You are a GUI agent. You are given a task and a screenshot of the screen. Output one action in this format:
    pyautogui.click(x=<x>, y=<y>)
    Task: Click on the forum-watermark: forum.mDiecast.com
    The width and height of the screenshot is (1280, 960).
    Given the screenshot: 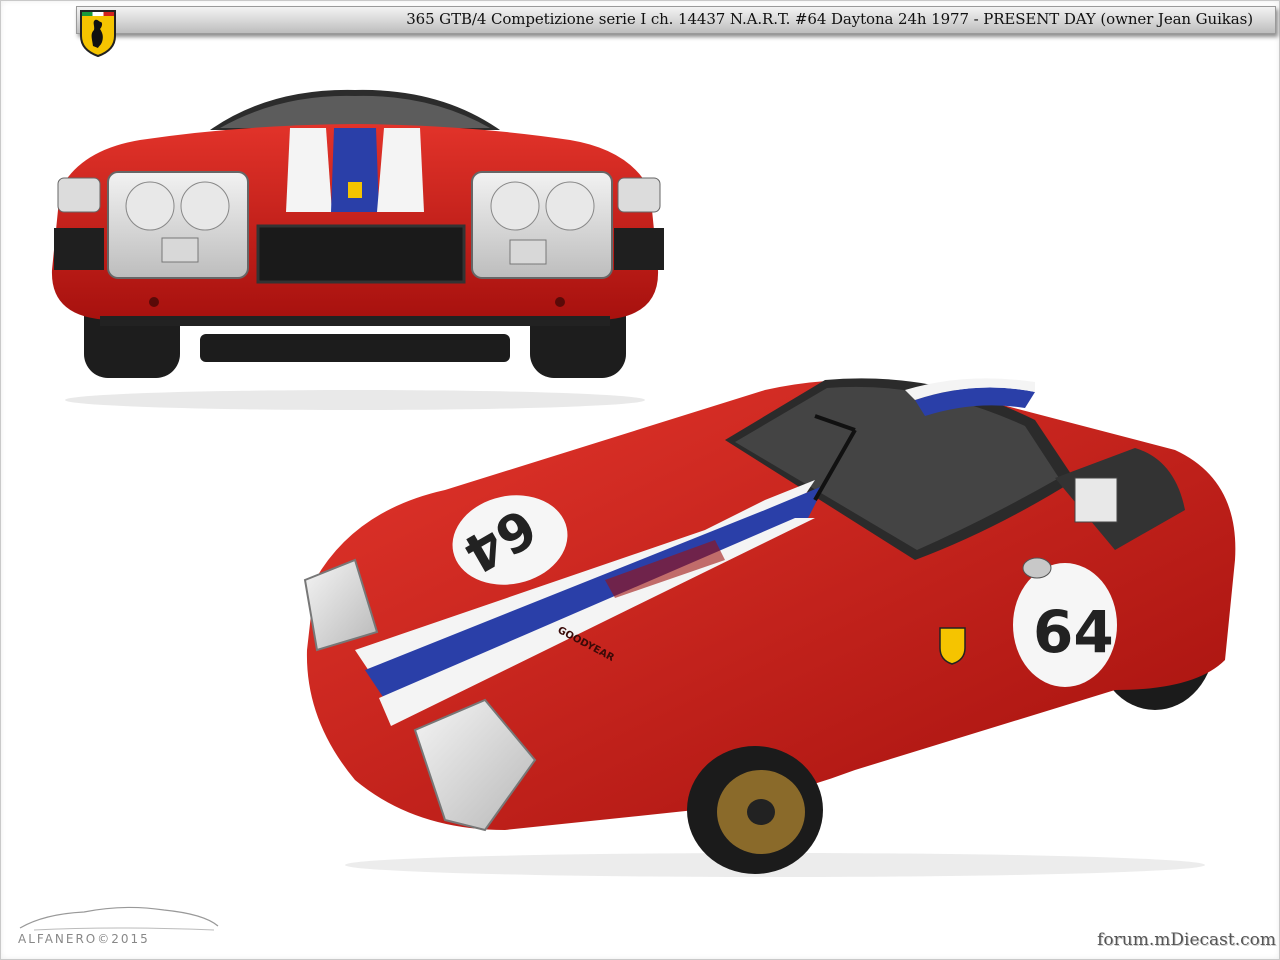 What is the action you would take?
    pyautogui.click(x=1170, y=940)
    